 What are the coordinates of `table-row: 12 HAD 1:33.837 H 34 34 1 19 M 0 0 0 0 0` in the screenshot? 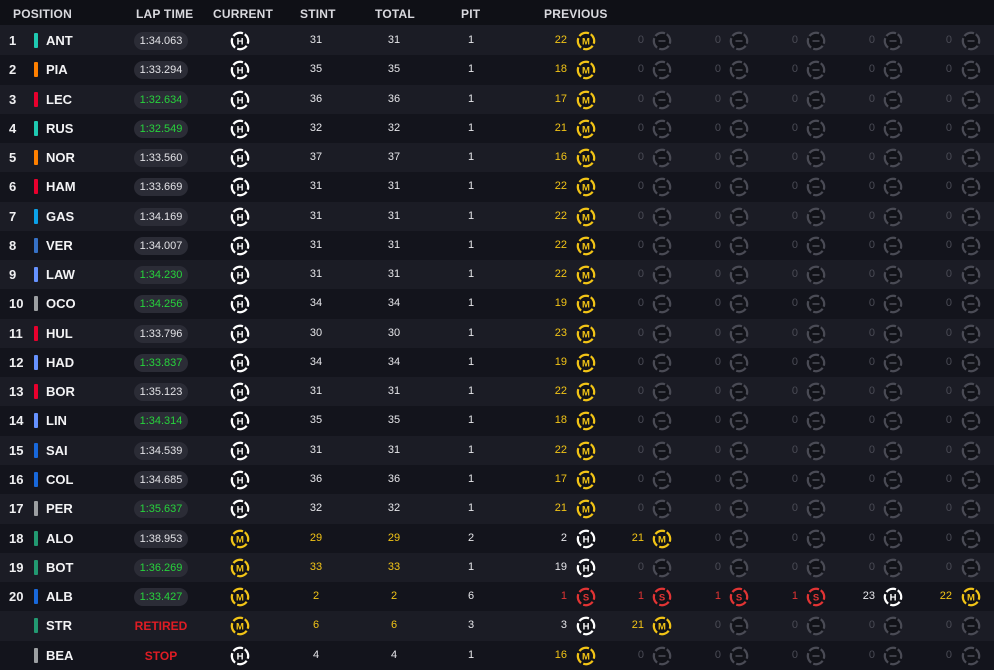 It's located at (497, 362).